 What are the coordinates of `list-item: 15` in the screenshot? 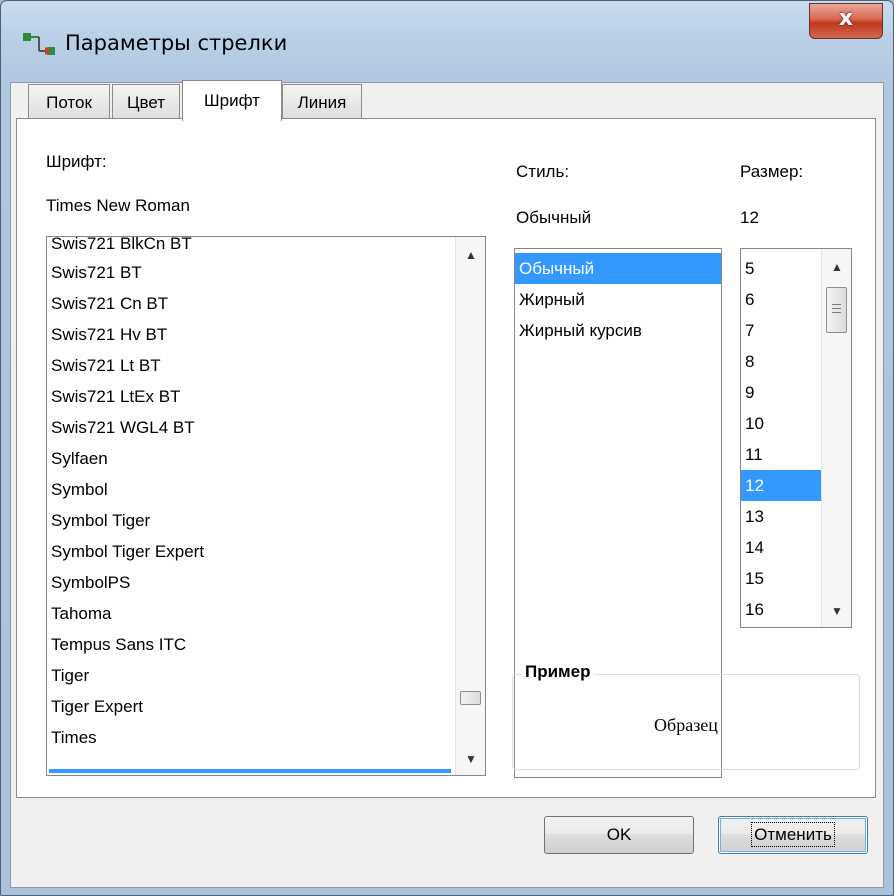 It's located at (752, 578).